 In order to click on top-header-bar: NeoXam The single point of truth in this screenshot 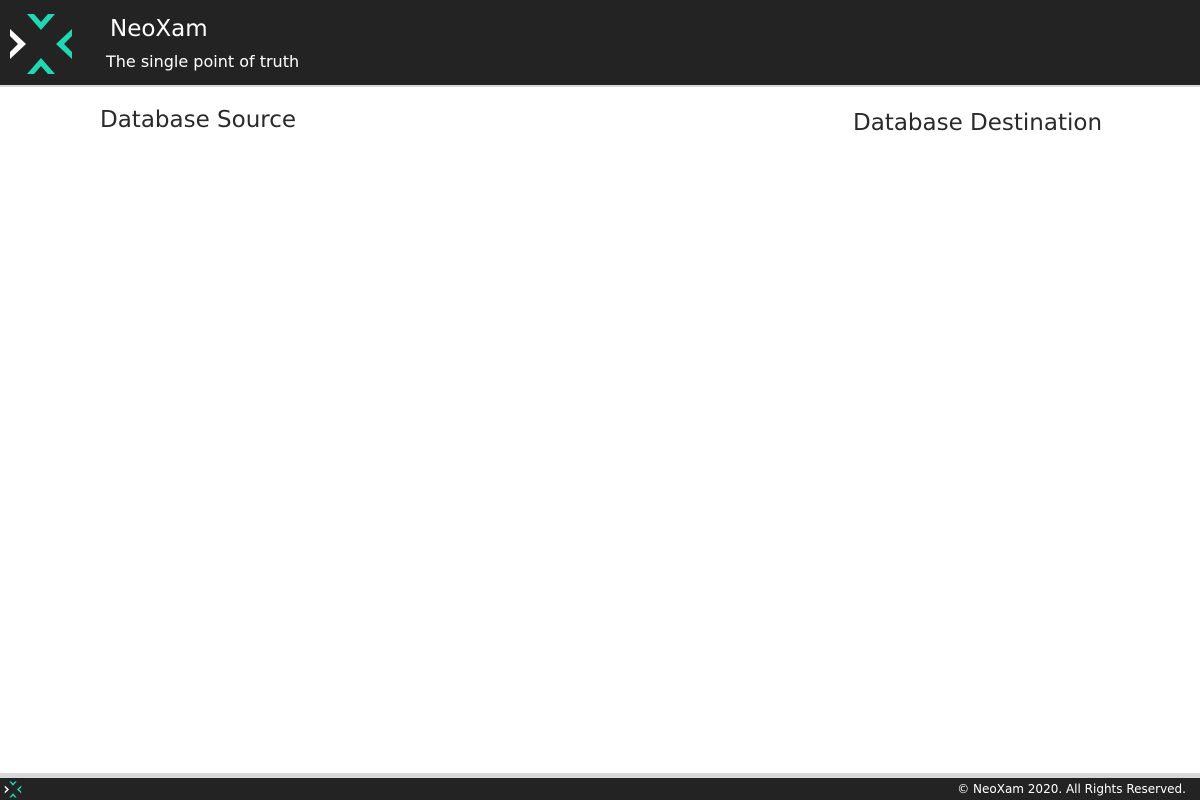, I will do `click(600, 42)`.